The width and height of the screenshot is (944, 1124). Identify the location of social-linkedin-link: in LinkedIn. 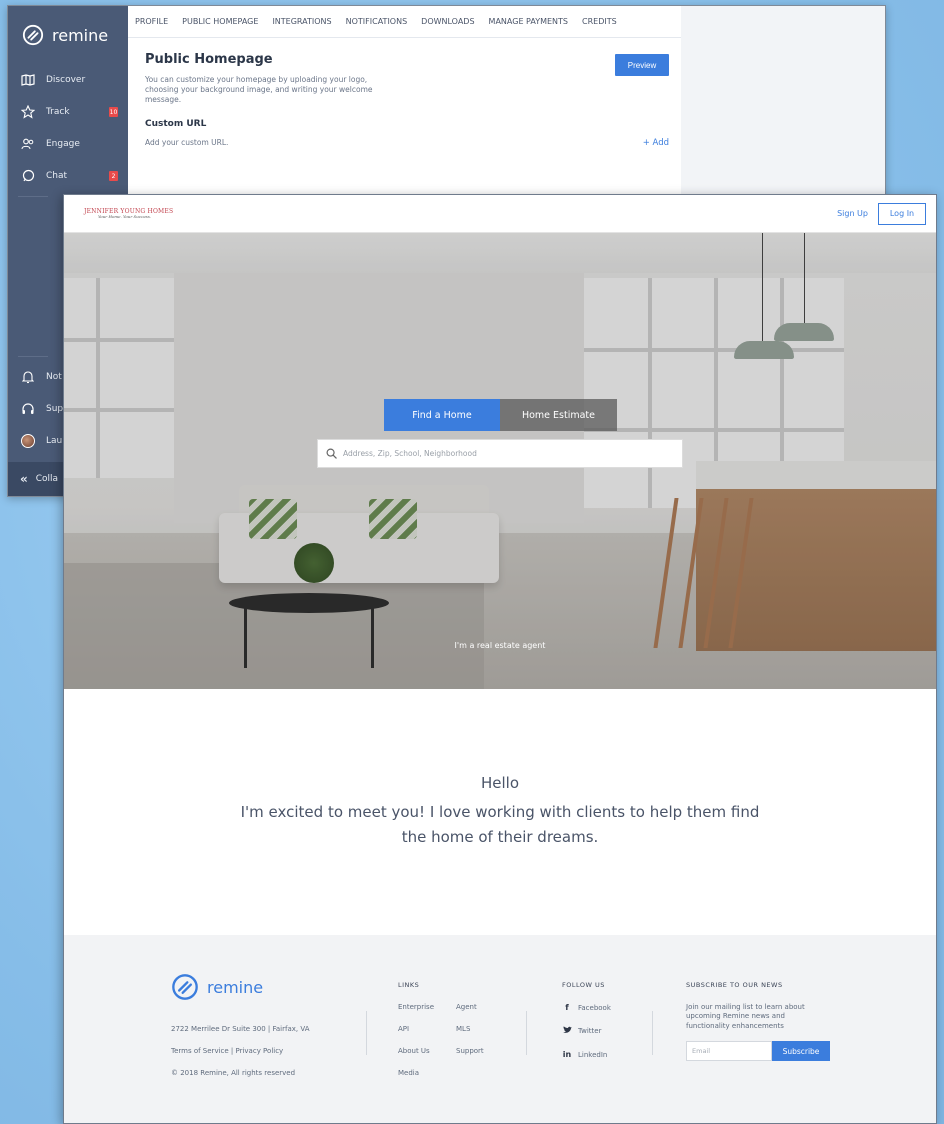
(586, 1054).